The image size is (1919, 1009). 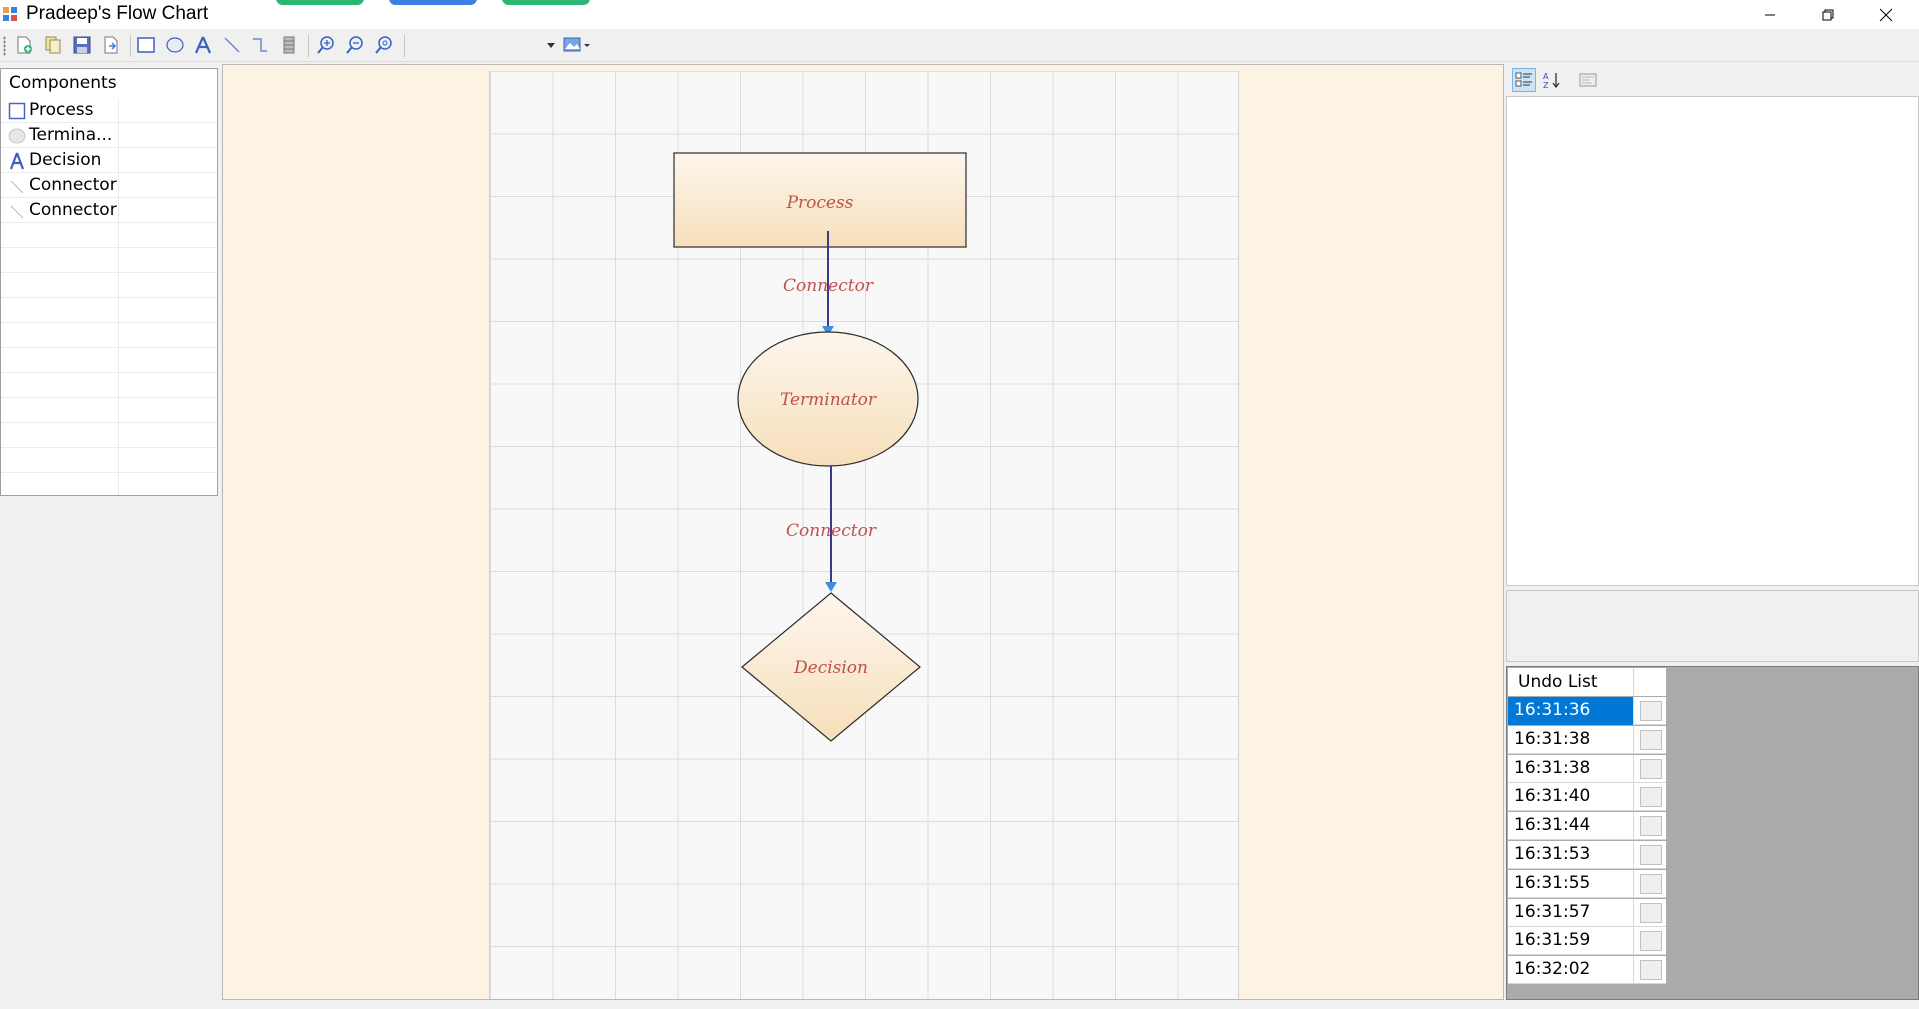 I want to click on toolbar-grip, so click(x=4, y=46).